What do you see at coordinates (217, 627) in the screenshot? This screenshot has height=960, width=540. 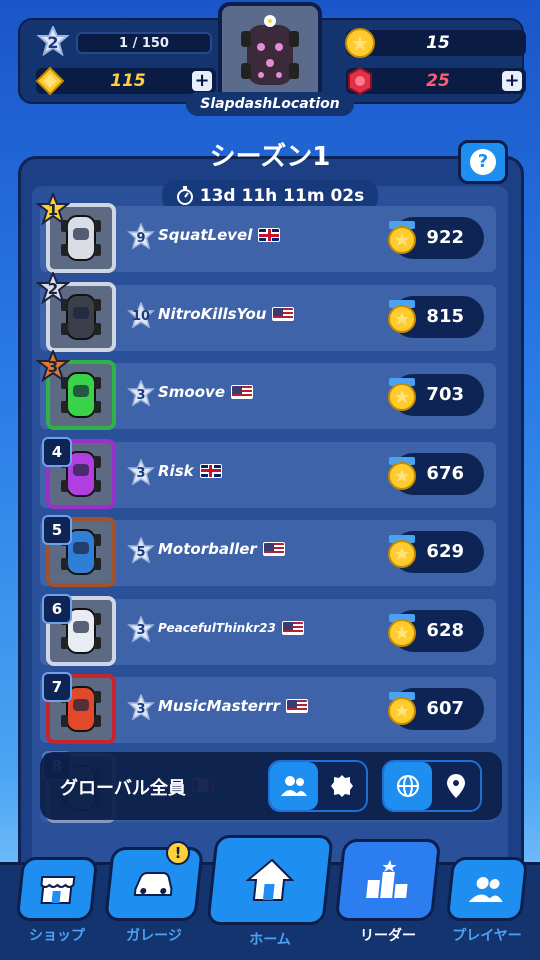 I see `player-name: PeacefulThinkr23` at bounding box center [217, 627].